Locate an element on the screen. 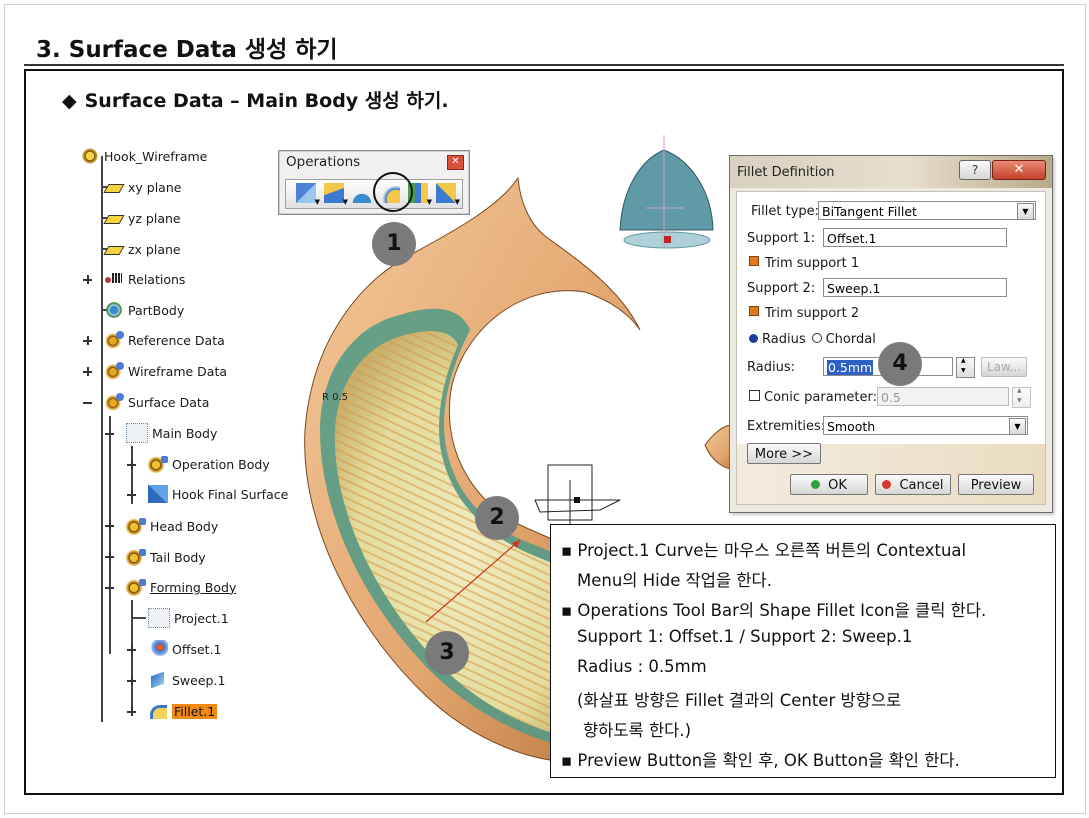 The width and height of the screenshot is (1089, 818). radio-selected-icon is located at coordinates (753, 338).